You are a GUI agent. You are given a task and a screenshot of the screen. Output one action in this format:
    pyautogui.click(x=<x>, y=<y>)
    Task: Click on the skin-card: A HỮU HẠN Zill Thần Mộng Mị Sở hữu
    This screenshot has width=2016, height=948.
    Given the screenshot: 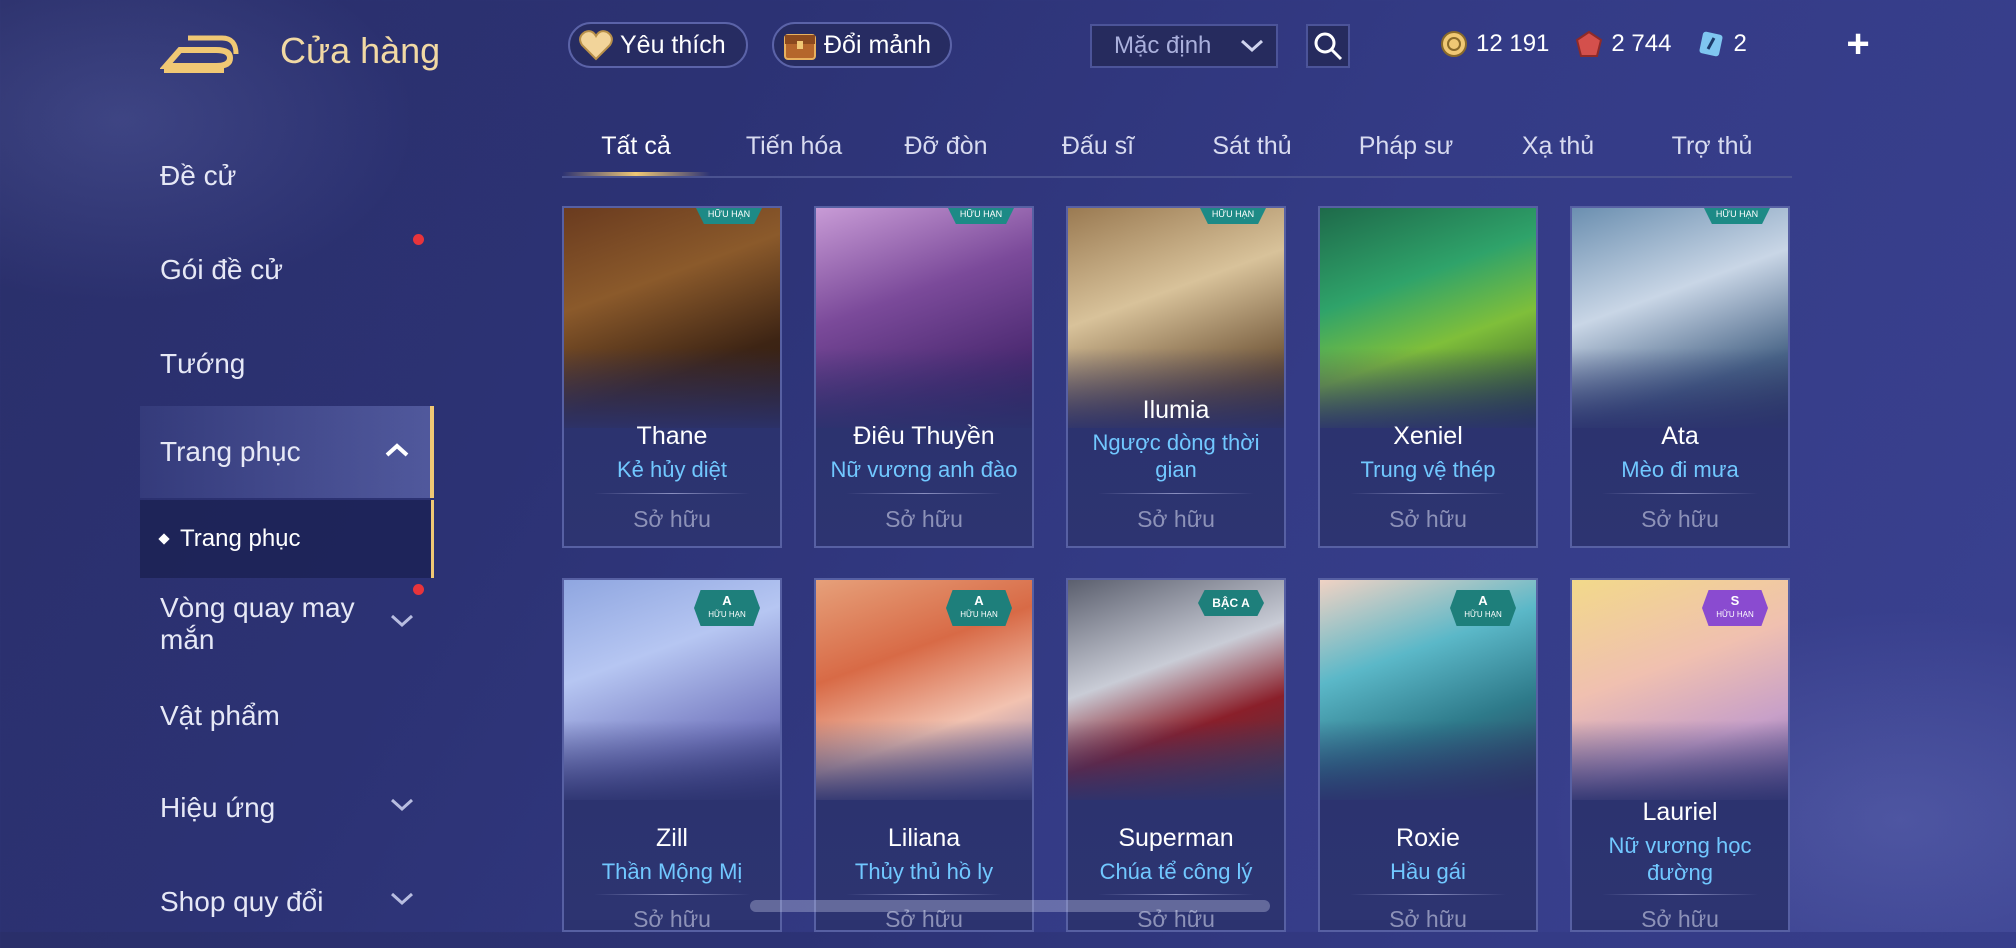 What is the action you would take?
    pyautogui.click(x=672, y=755)
    